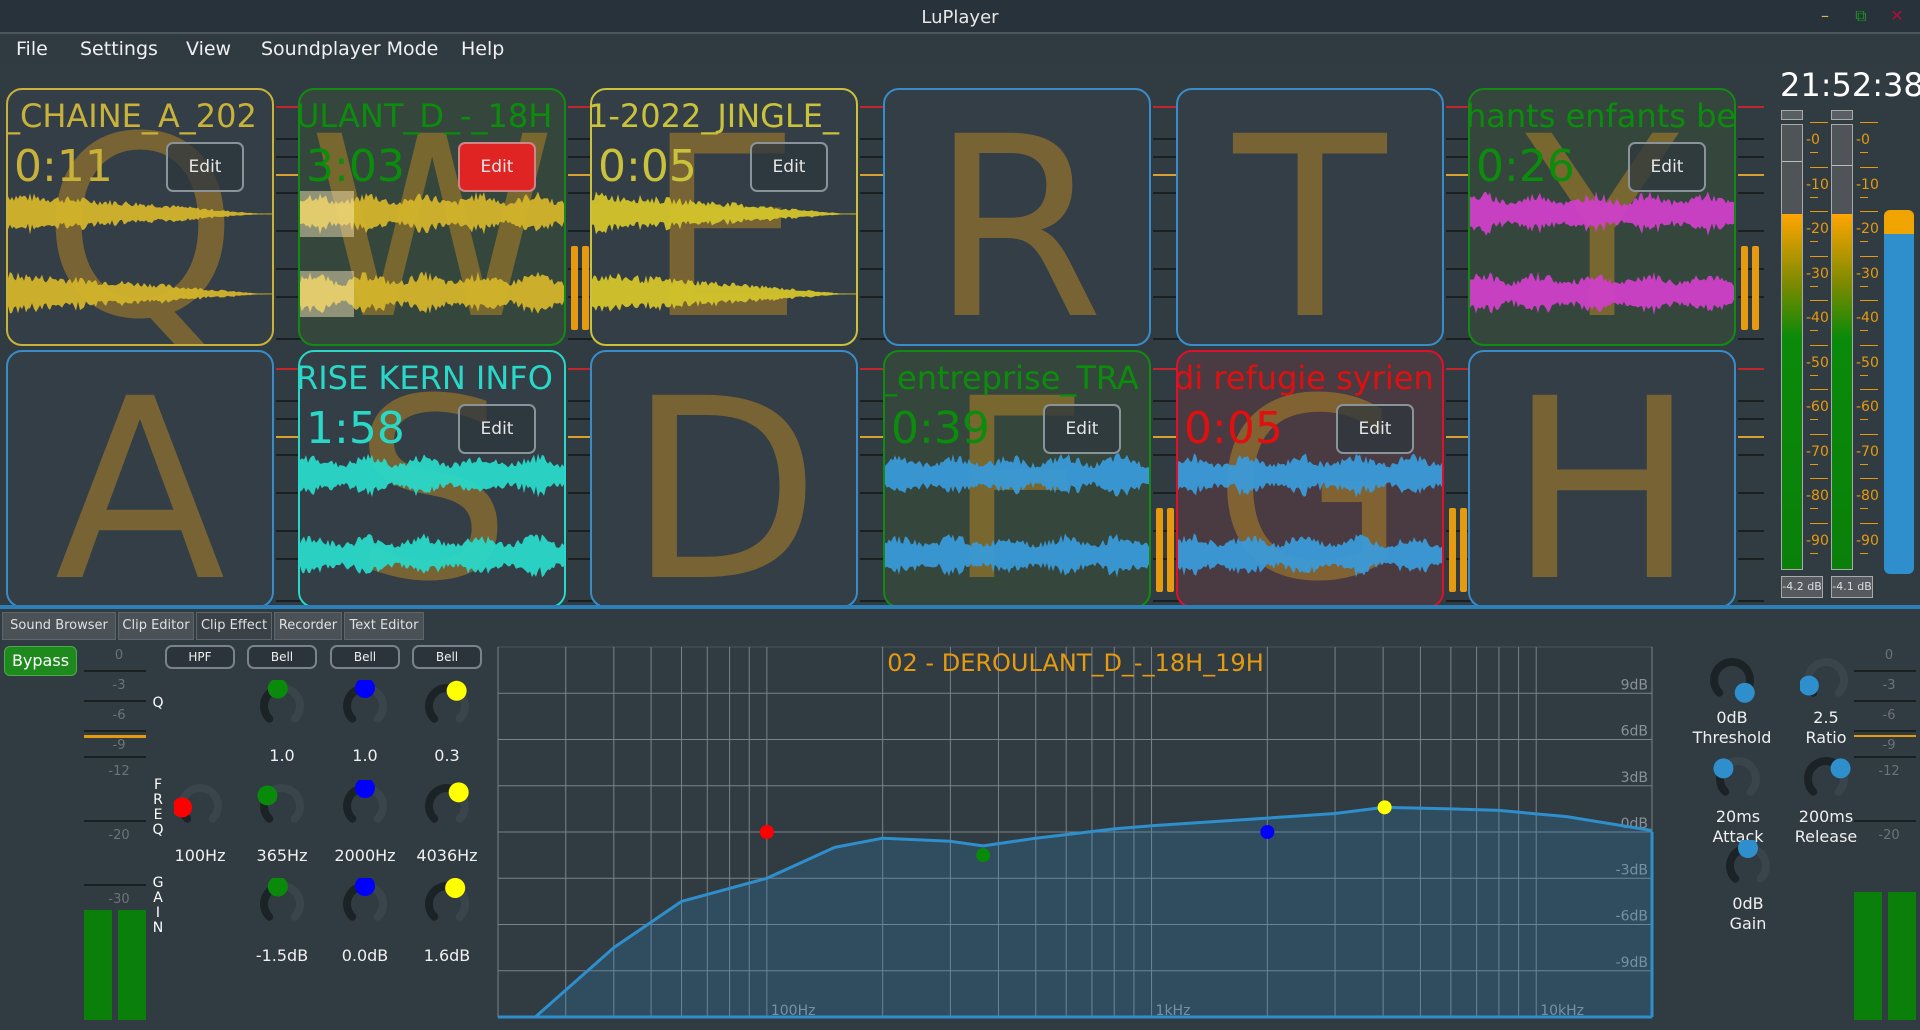 This screenshot has height=1030, width=1920. I want to click on bypass-button: Bypass, so click(40, 661).